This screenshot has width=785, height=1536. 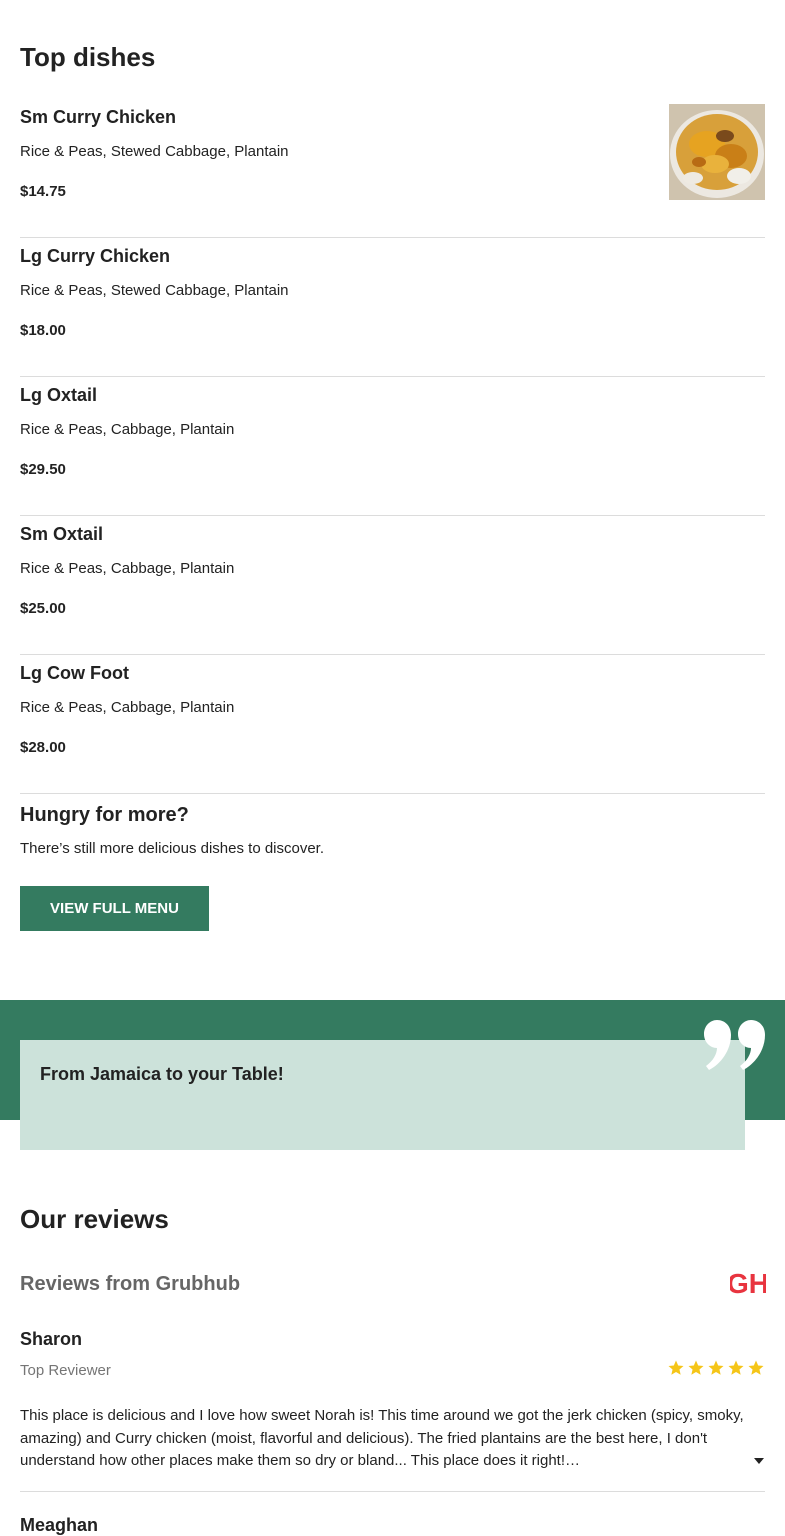 What do you see at coordinates (734, 1045) in the screenshot?
I see `quote-mark-icon` at bounding box center [734, 1045].